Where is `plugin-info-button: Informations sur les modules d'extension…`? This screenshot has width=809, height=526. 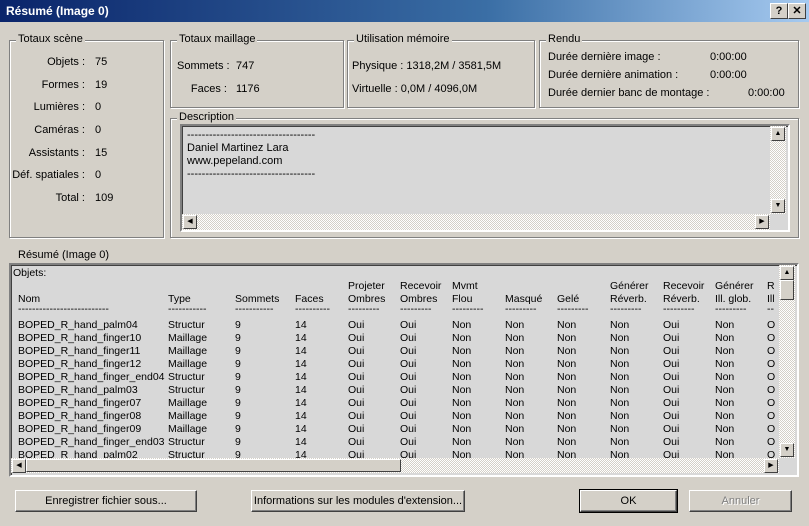 plugin-info-button: Informations sur les modules d'extension… is located at coordinates (358, 501).